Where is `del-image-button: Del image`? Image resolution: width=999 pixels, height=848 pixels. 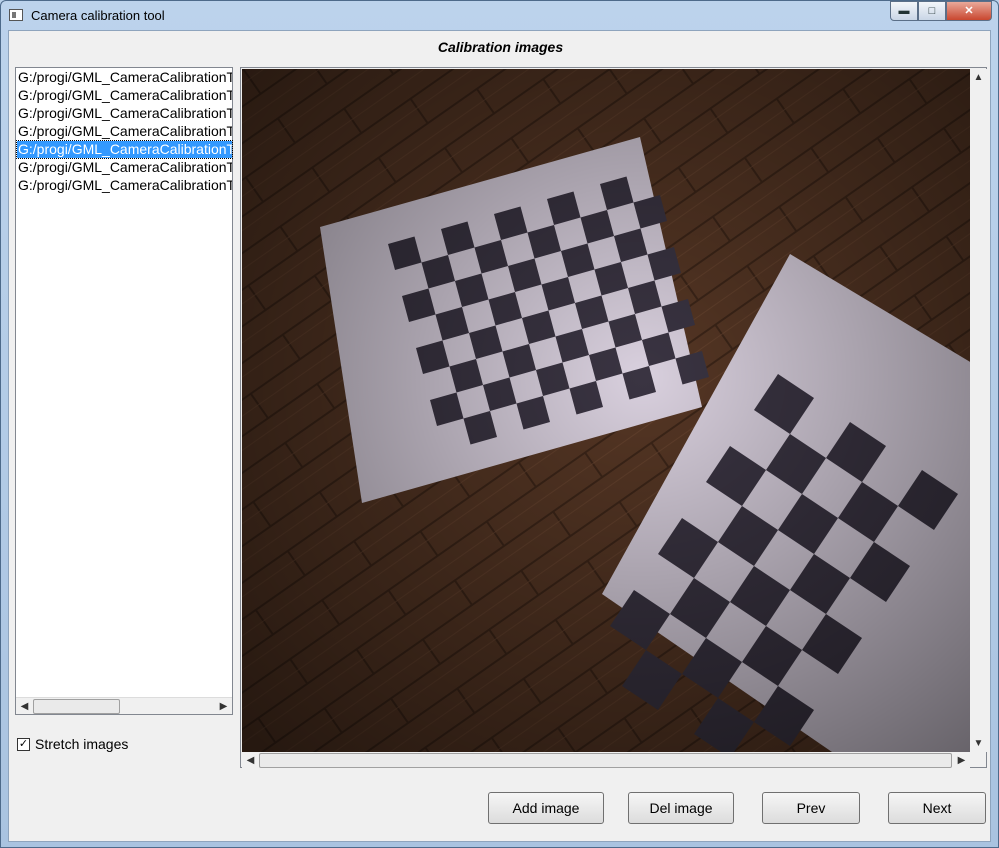 del-image-button: Del image is located at coordinates (681, 808).